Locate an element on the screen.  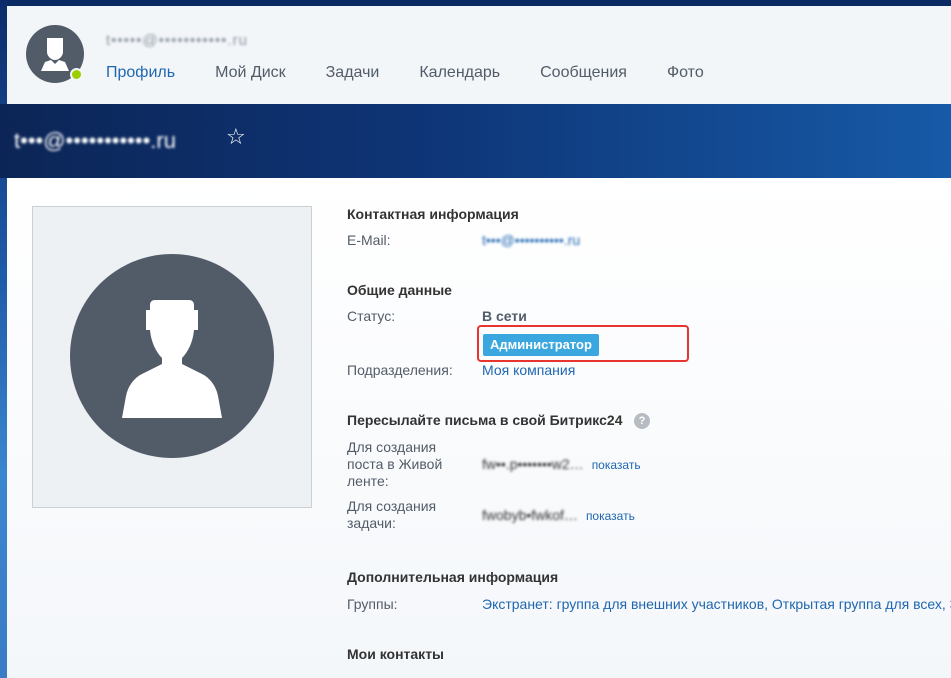
profile-photo-box is located at coordinates (172, 357).